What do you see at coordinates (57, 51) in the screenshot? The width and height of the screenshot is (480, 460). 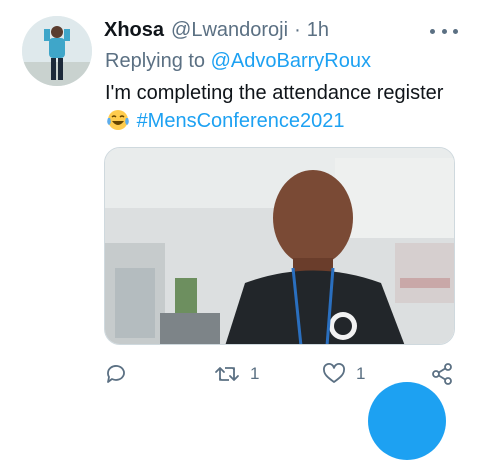 I see `avatar` at bounding box center [57, 51].